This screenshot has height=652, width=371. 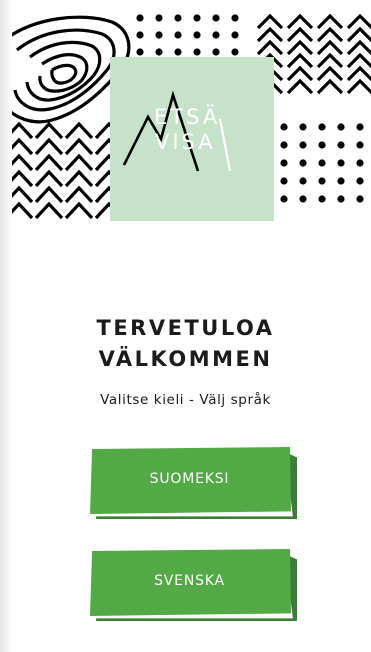 I want to click on finnish-language-button: SUOMEKSI, so click(x=192, y=483).